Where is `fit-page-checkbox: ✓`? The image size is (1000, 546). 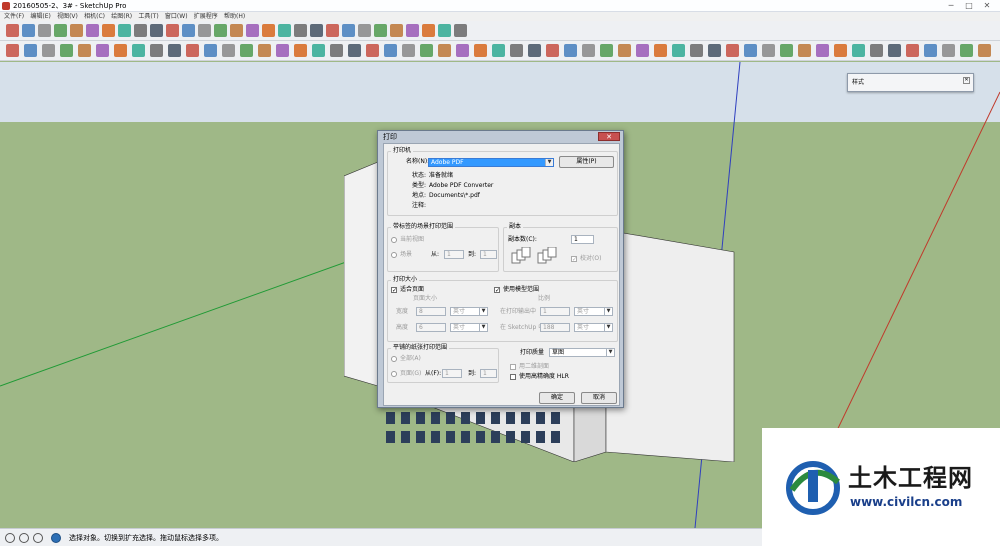
fit-page-checkbox: ✓ is located at coordinates (394, 290).